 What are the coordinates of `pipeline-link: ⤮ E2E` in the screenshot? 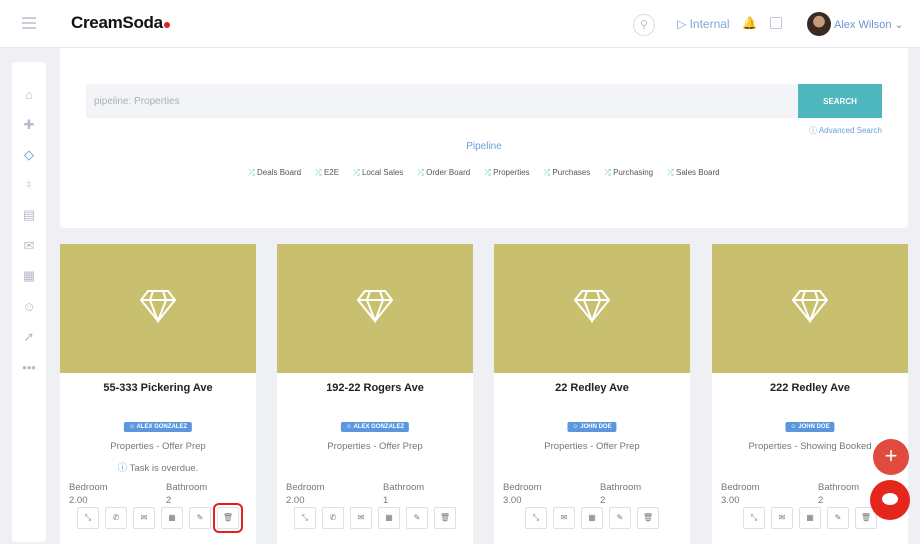 It's located at (327, 172).